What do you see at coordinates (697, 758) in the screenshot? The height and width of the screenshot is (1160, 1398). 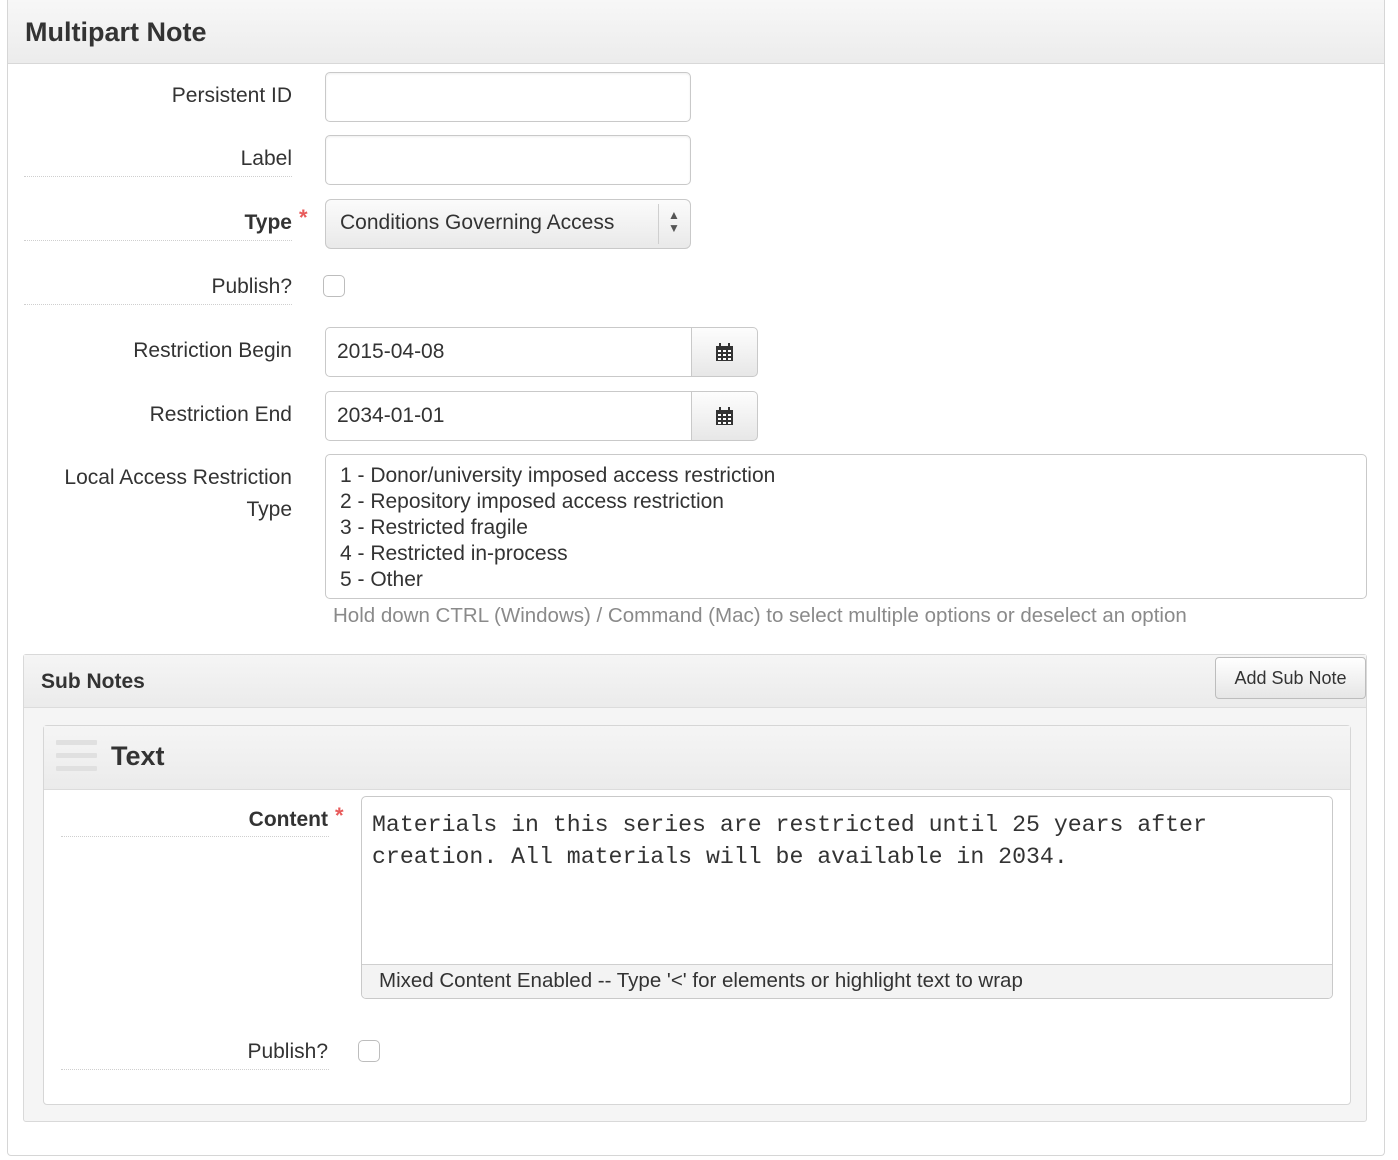 I see `text-subnote-header: Text` at bounding box center [697, 758].